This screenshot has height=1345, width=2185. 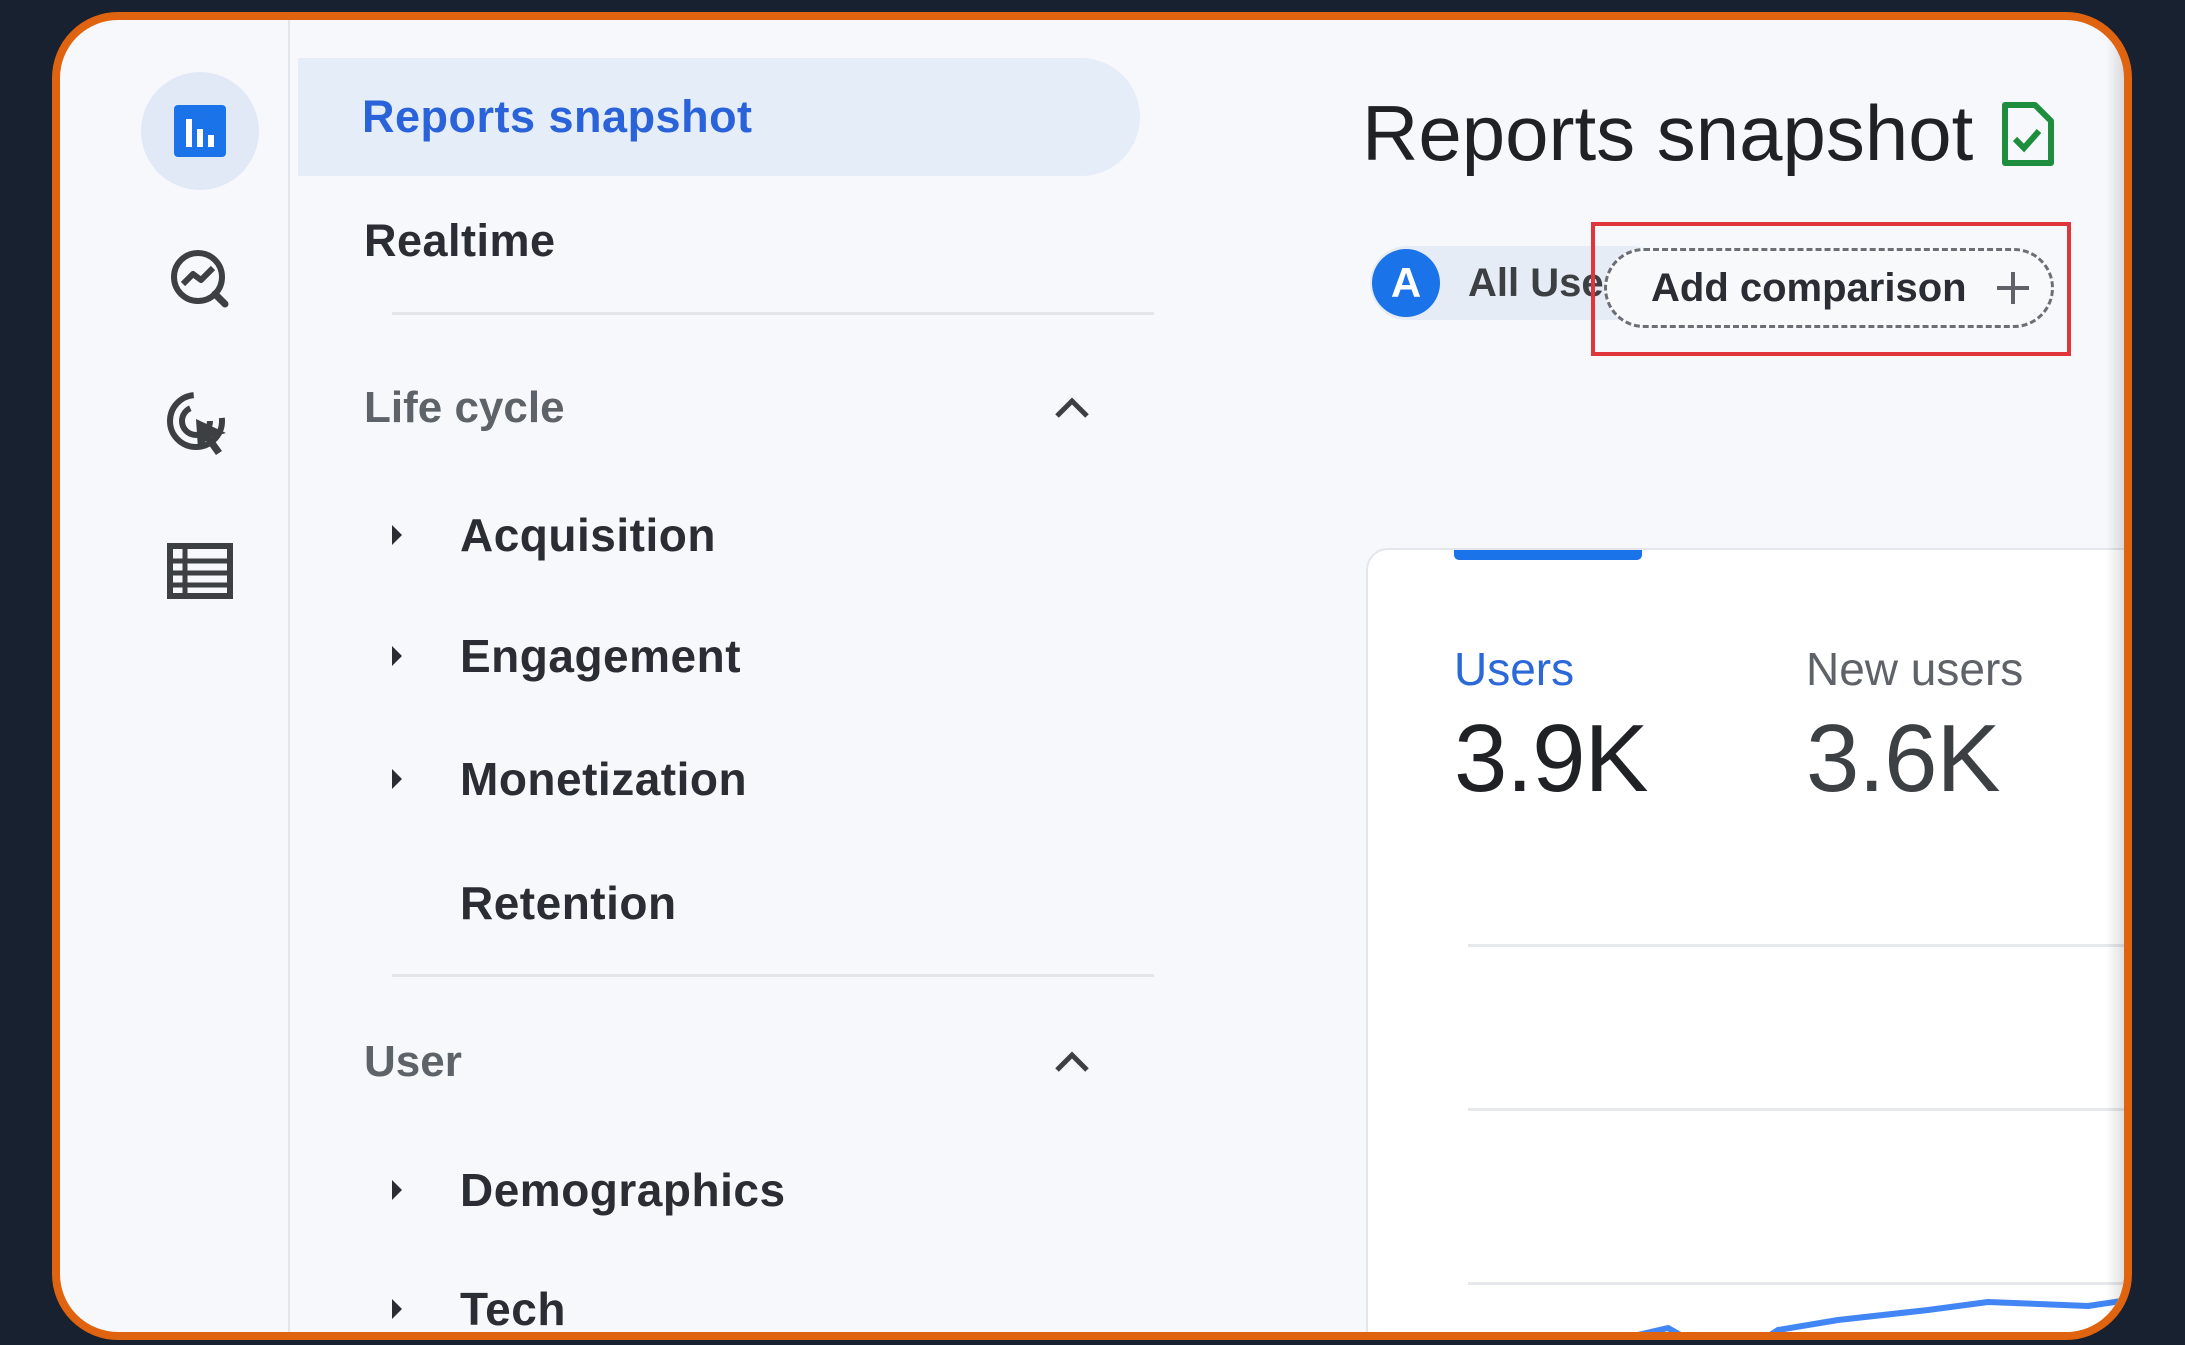 What do you see at coordinates (175, 676) in the screenshot?
I see `icon-rail` at bounding box center [175, 676].